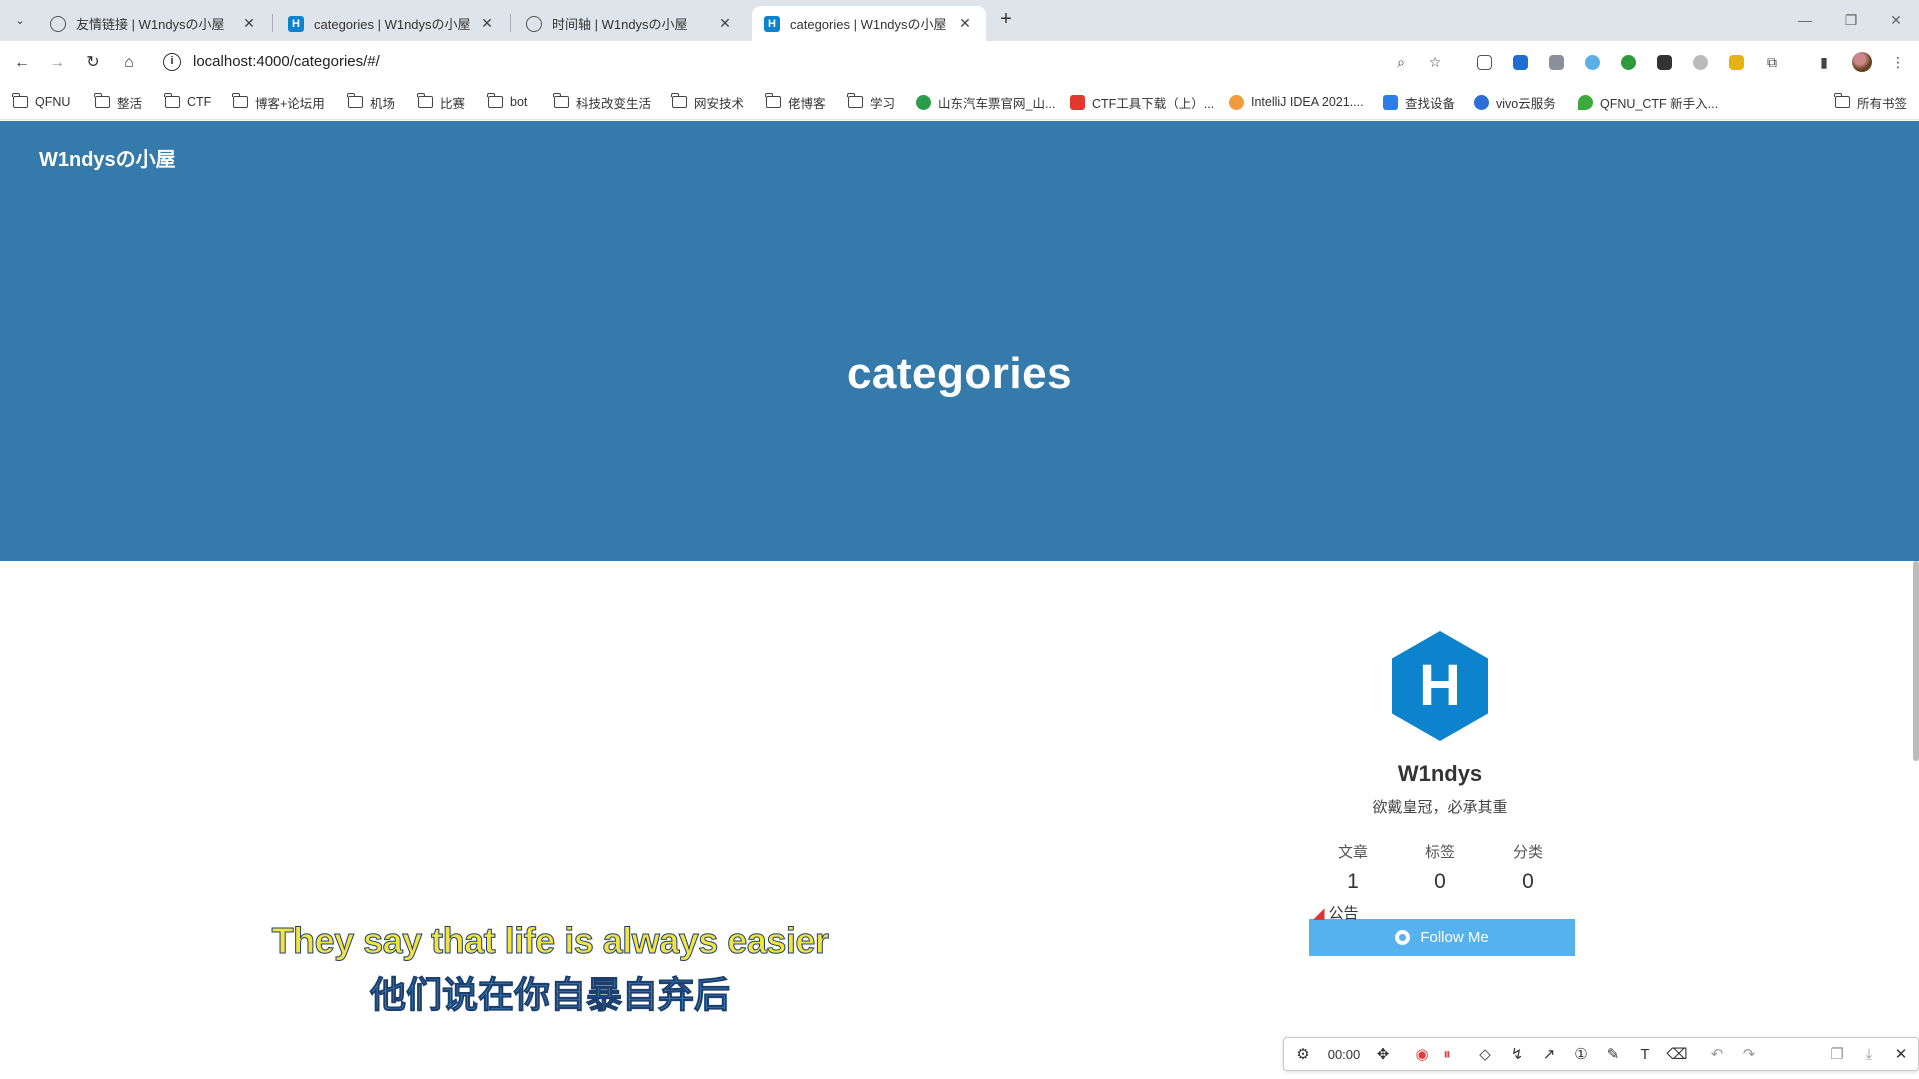  Describe the element at coordinates (1613, 1055) in the screenshot. I see `pen-icon: ✎` at that location.